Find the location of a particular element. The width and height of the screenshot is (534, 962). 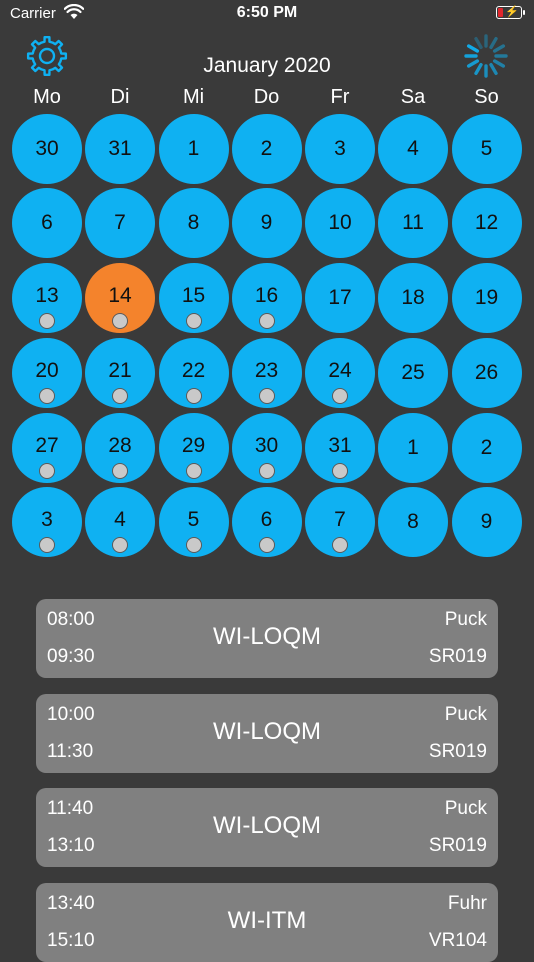

day-number: 5 is located at coordinates (486, 148).